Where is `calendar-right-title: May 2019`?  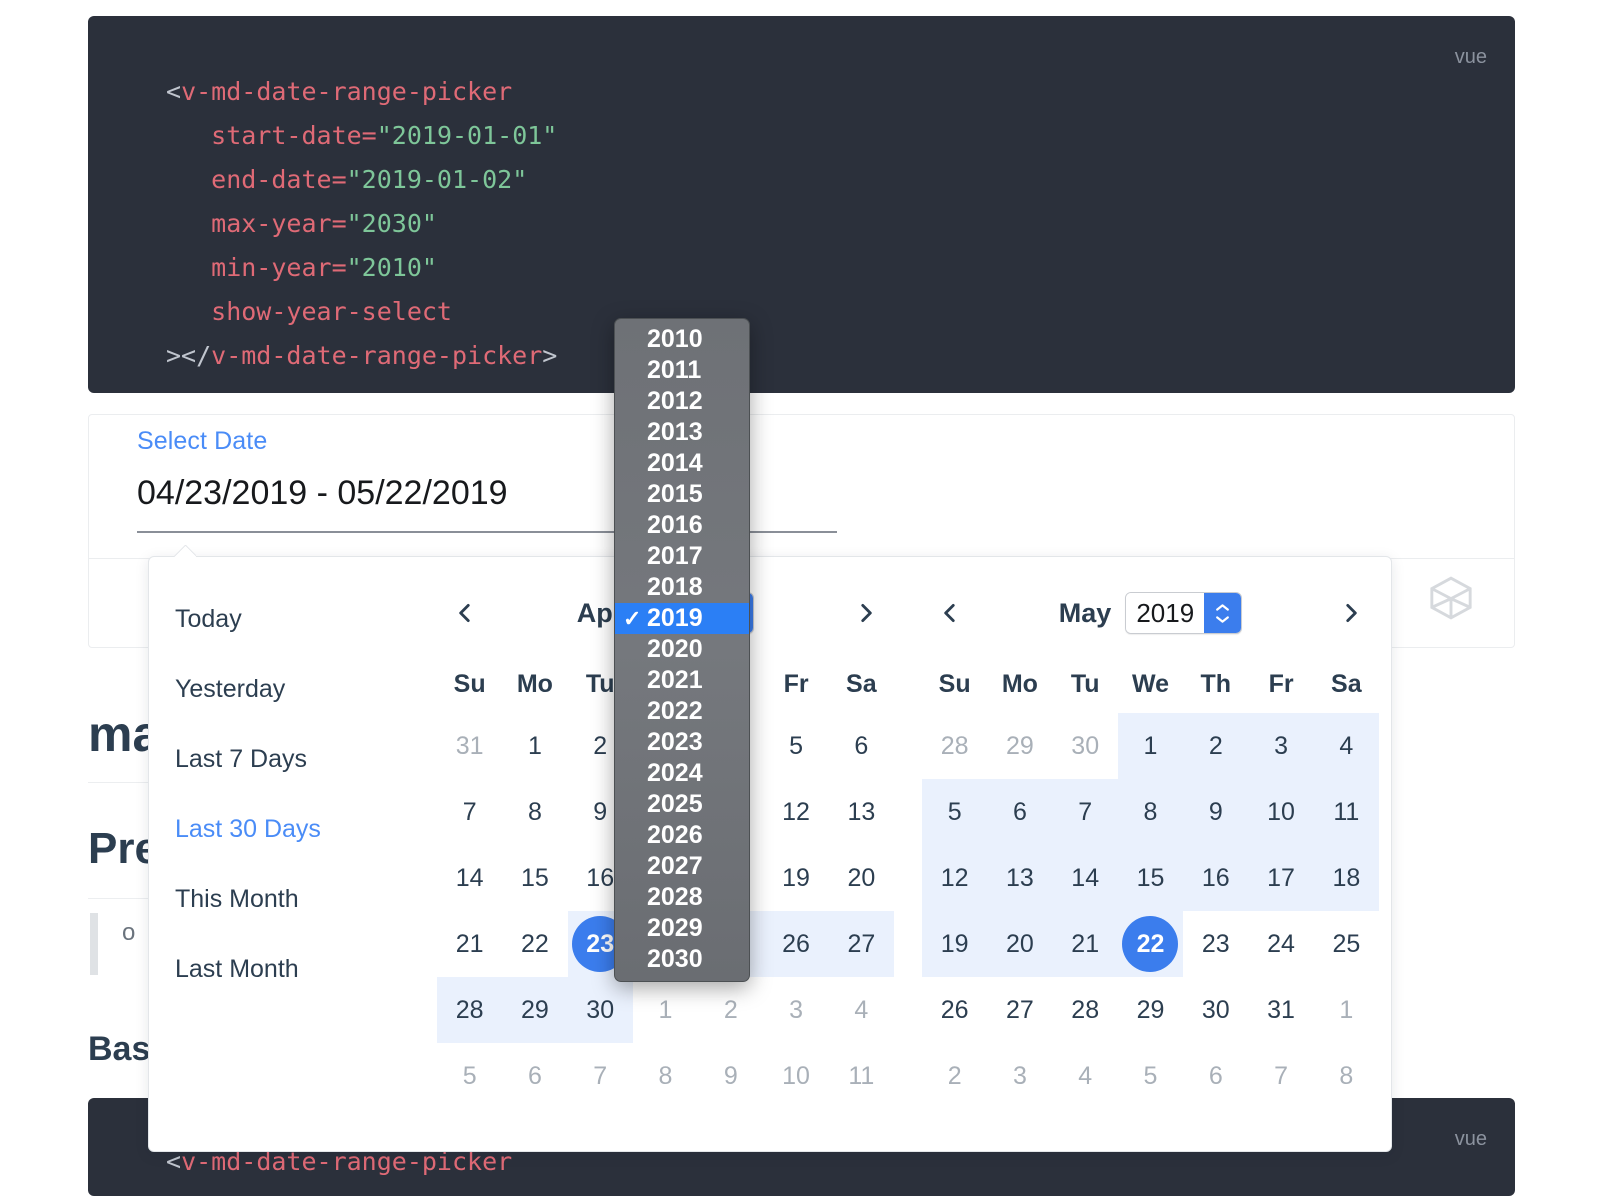 calendar-right-title: May 2019 is located at coordinates (1151, 613).